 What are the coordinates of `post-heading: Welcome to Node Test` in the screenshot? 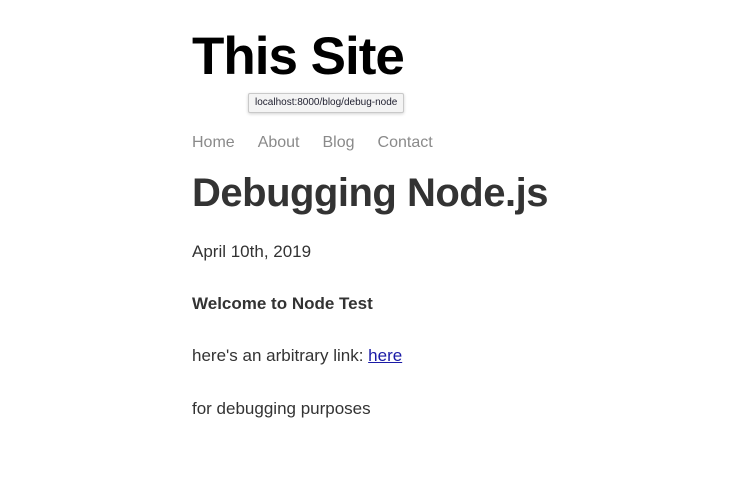 It's located at (282, 303).